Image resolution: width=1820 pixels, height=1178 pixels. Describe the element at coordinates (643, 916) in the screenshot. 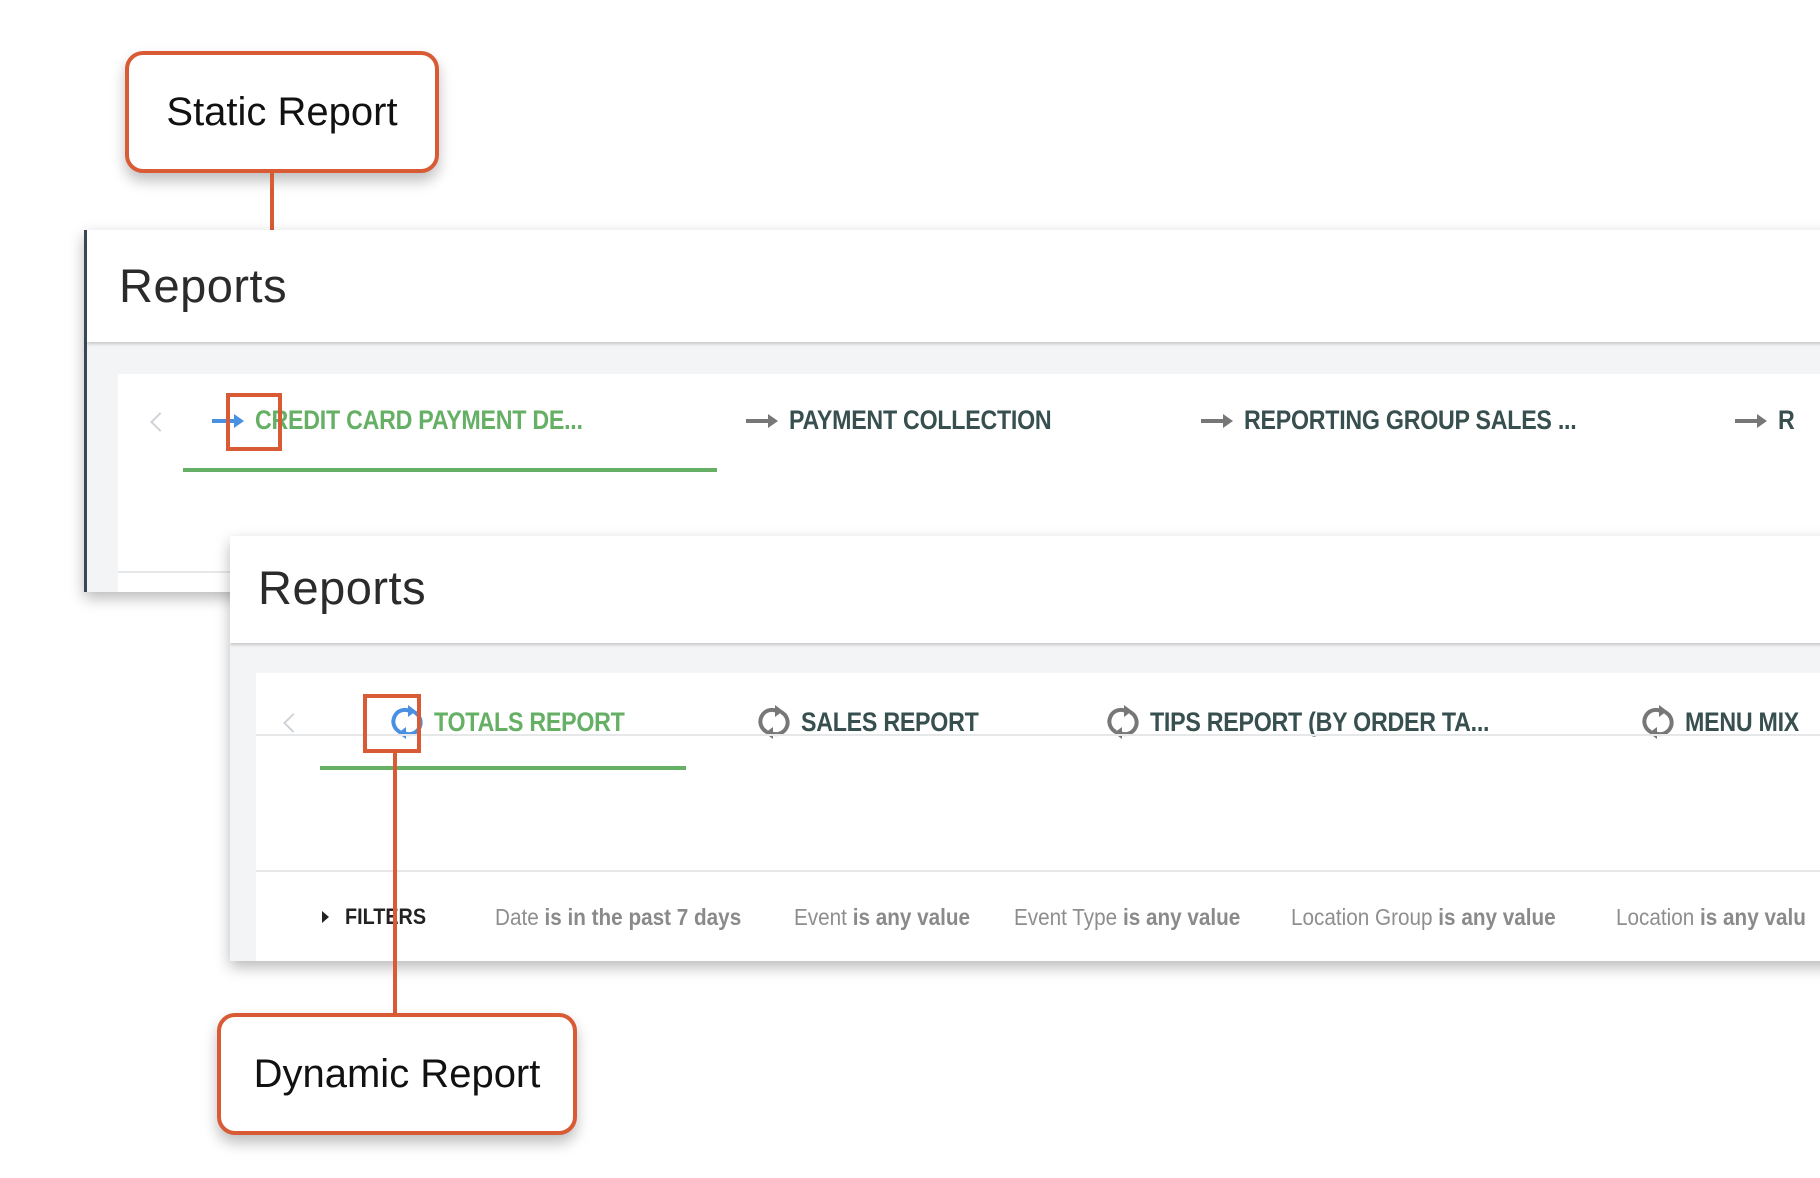

I see `filter-condition: is in the past 7 days` at that location.